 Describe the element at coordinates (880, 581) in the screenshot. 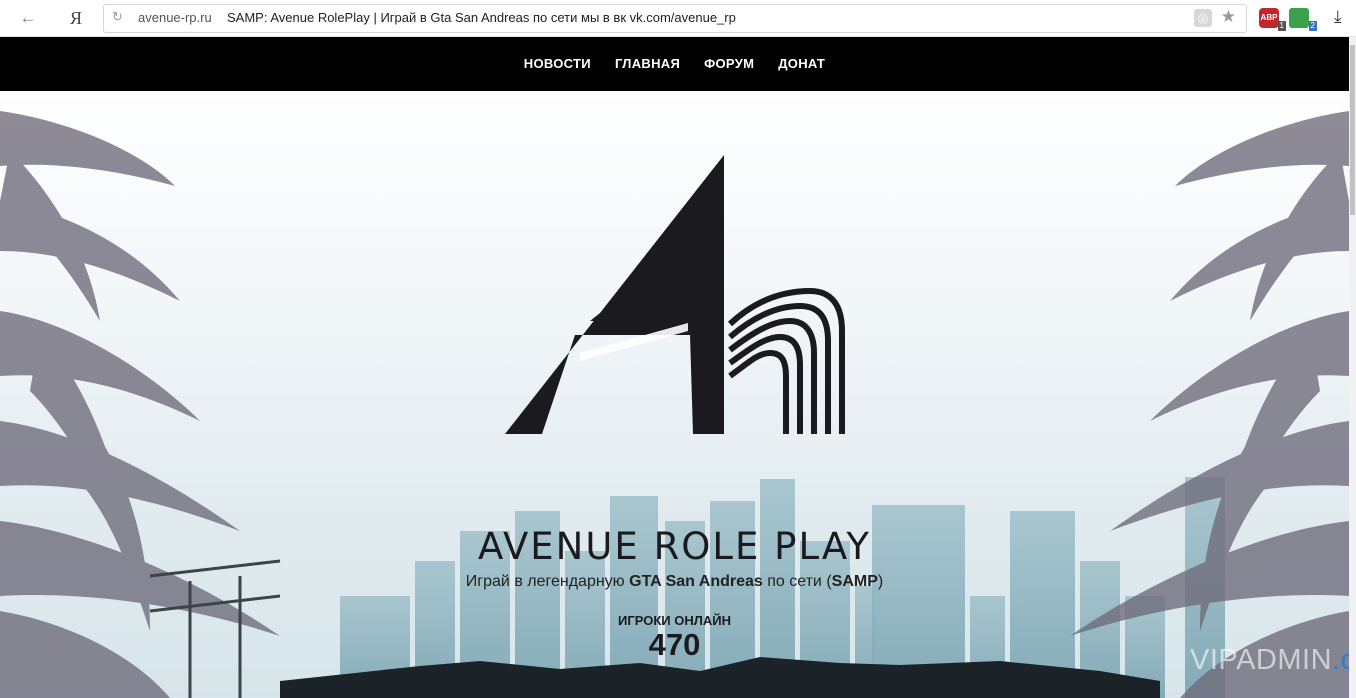

I see `subtitle-text-post: )` at that location.